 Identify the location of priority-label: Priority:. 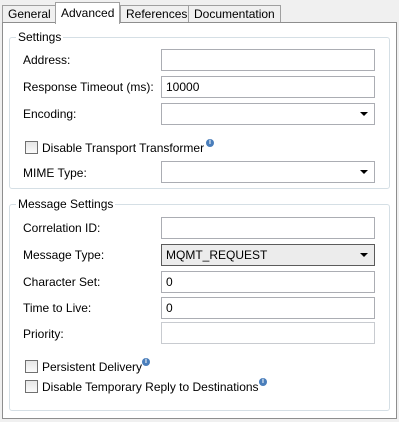
(43, 334).